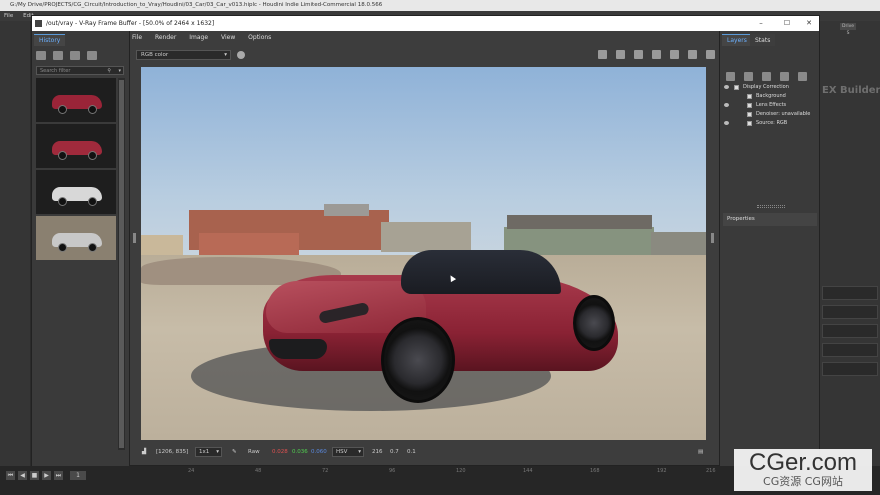 The height and width of the screenshot is (495, 880). I want to click on panel-splitter-handle, so click(771, 206).